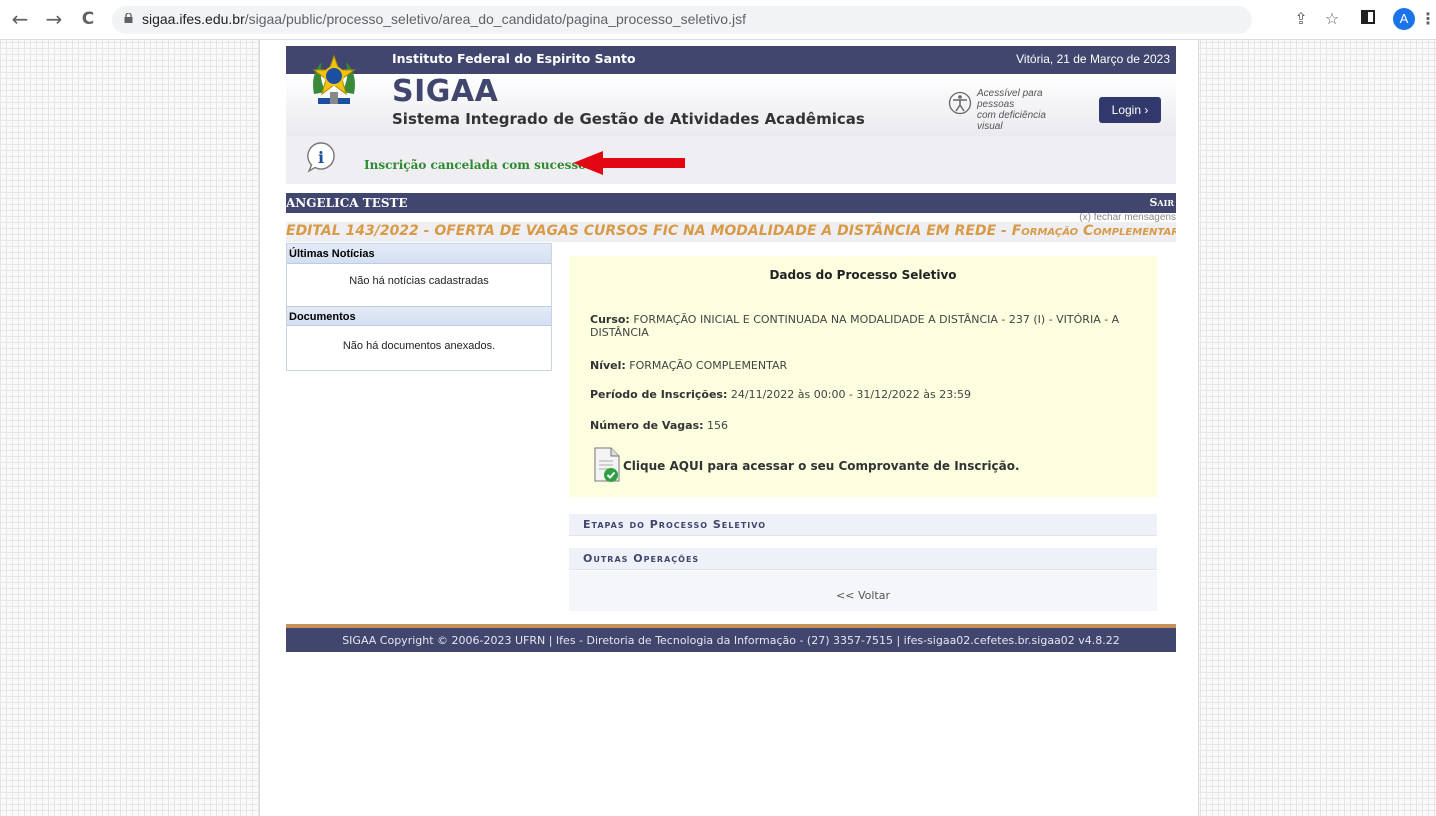  I want to click on news-empty-text: Não há notícias cadastradas, so click(419, 281).